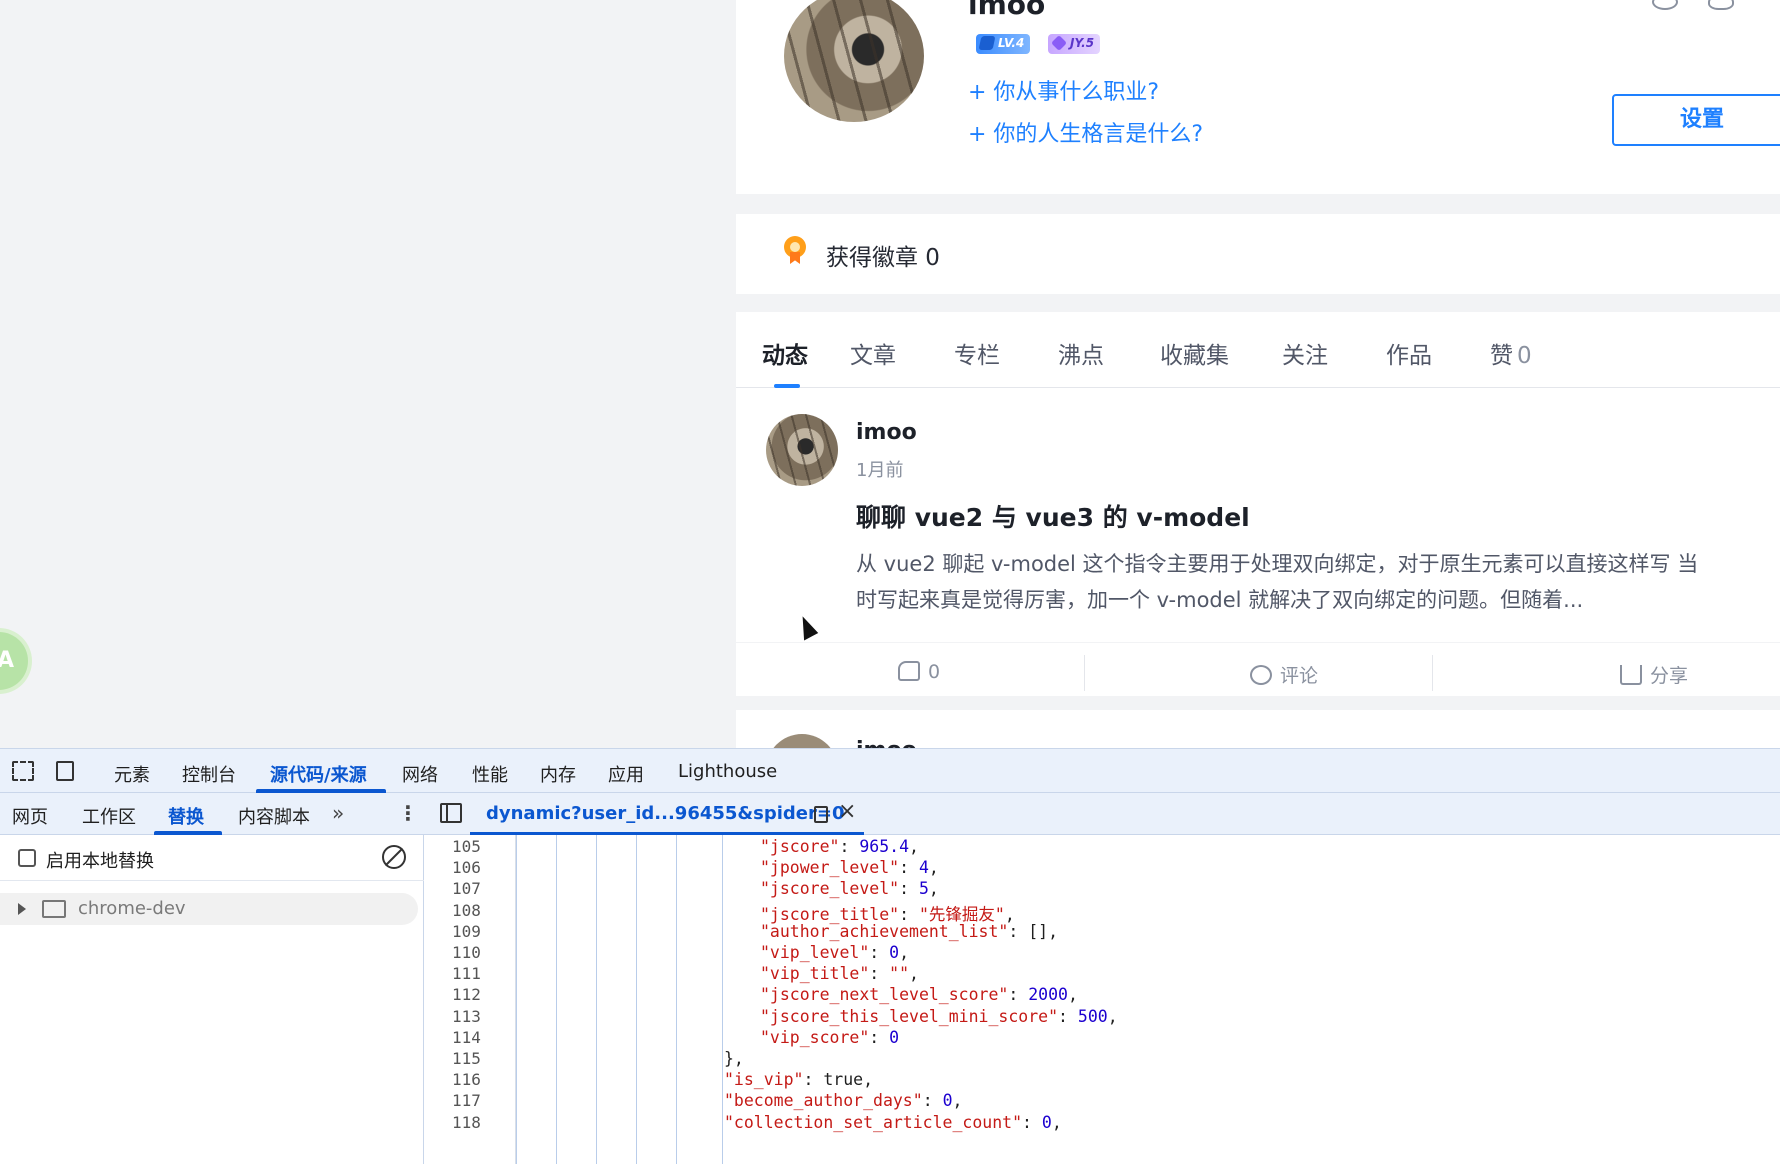 Image resolution: width=1780 pixels, height=1164 pixels. What do you see at coordinates (1631, 675) in the screenshot?
I see `share-icon` at bounding box center [1631, 675].